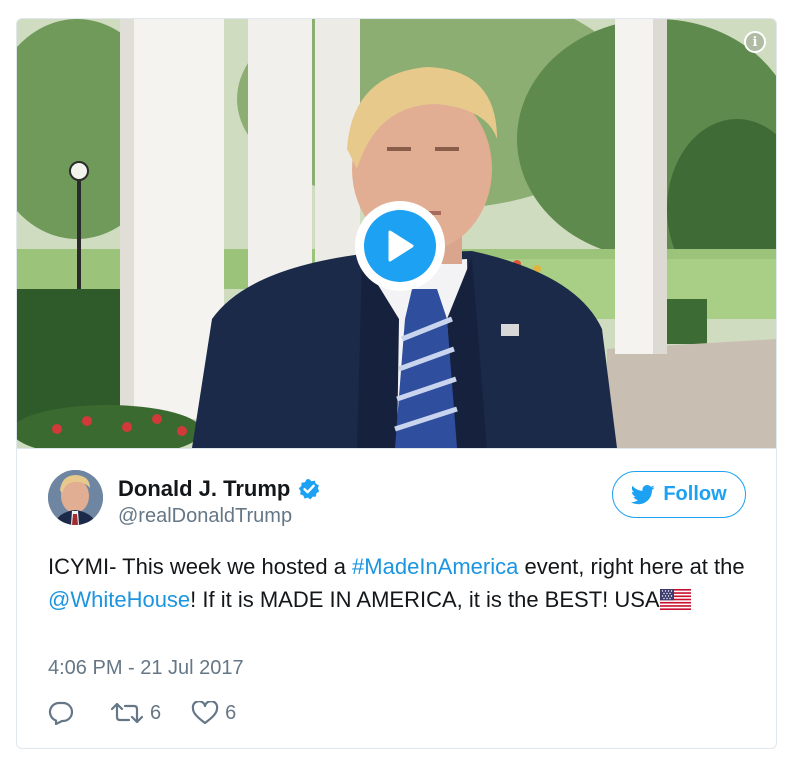 Image resolution: width=799 pixels, height=775 pixels. What do you see at coordinates (205, 713) in the screenshot?
I see `heart-icon` at bounding box center [205, 713].